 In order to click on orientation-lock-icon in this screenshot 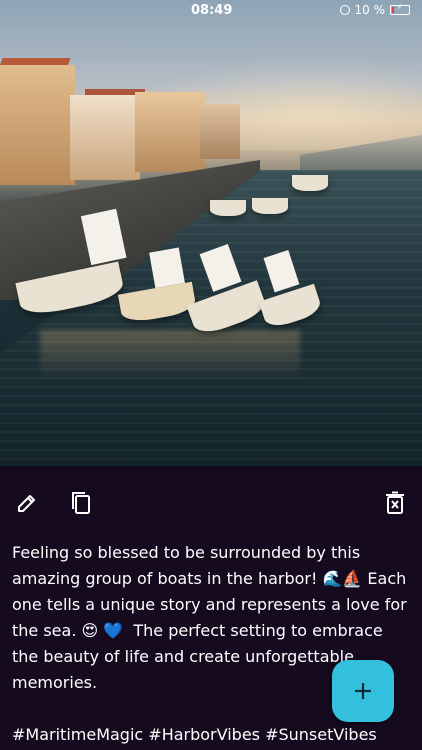, I will do `click(344, 10)`.